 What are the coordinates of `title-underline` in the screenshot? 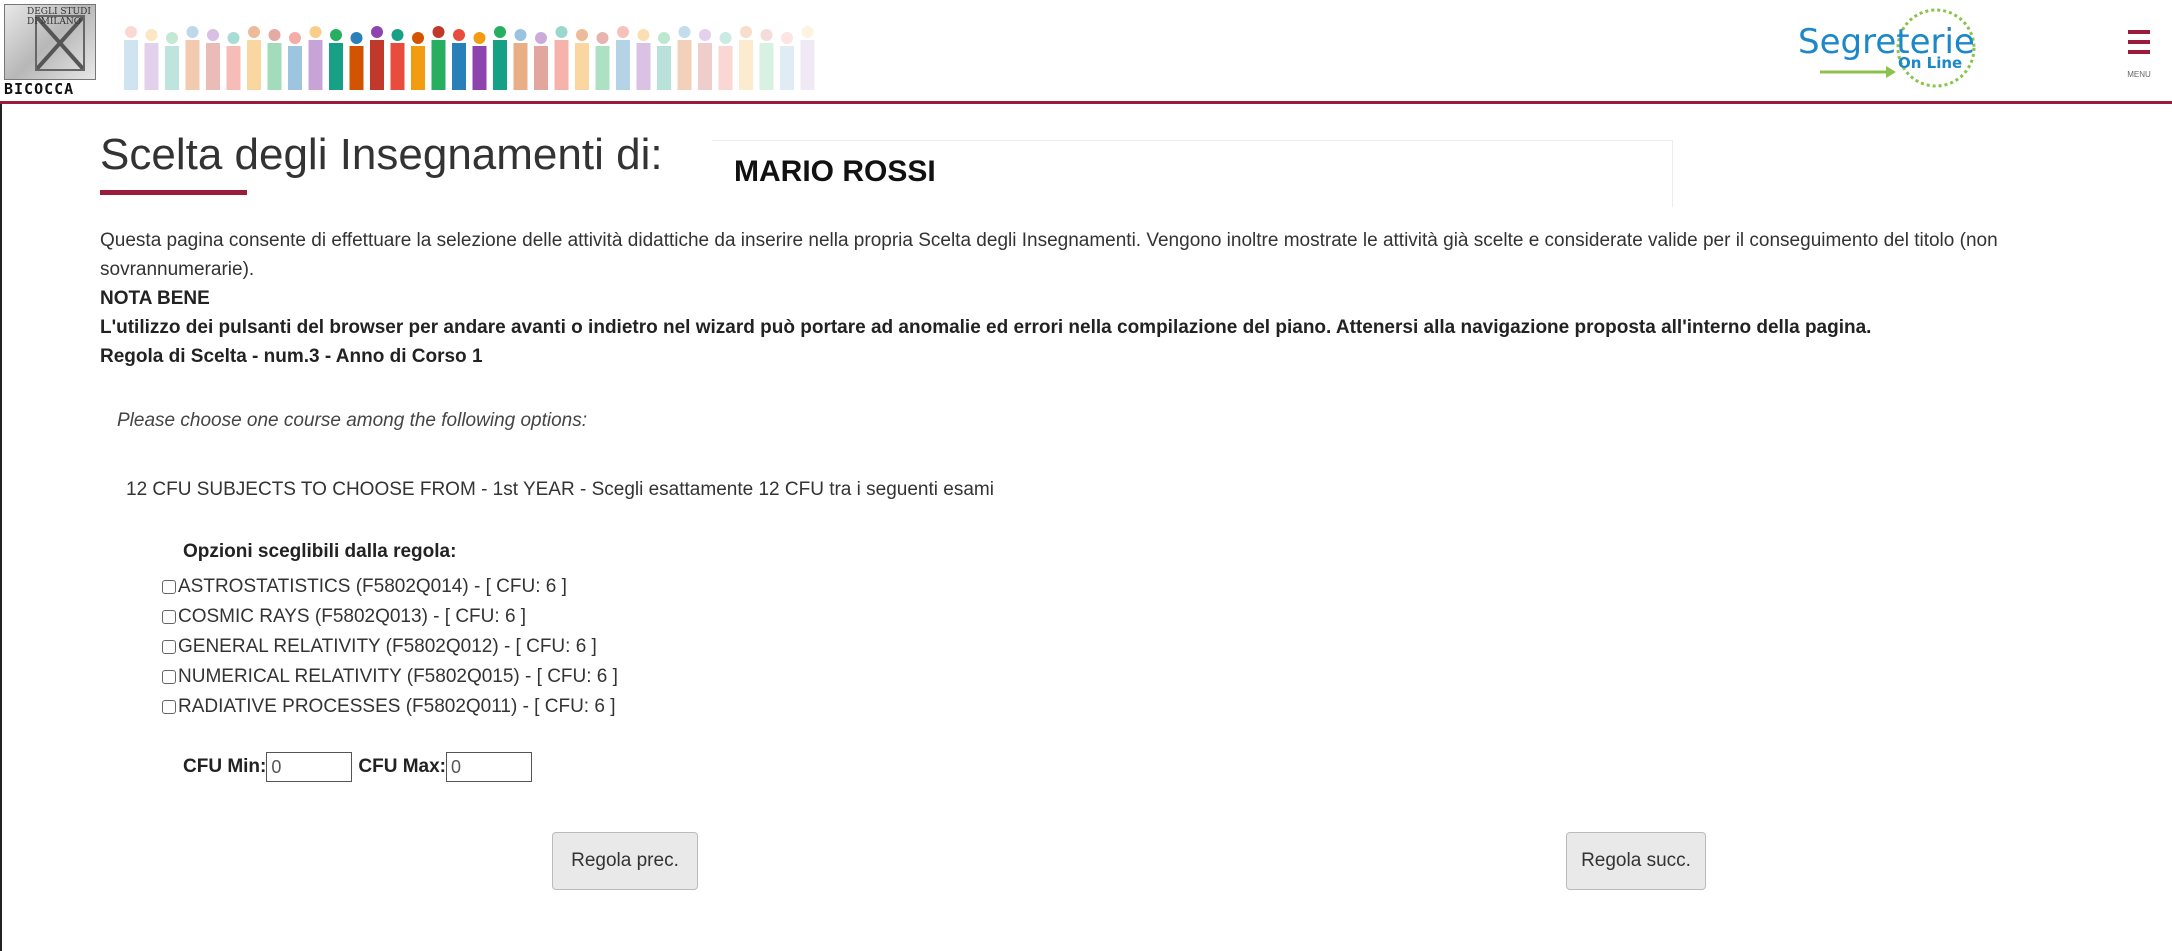 It's located at (173, 192).